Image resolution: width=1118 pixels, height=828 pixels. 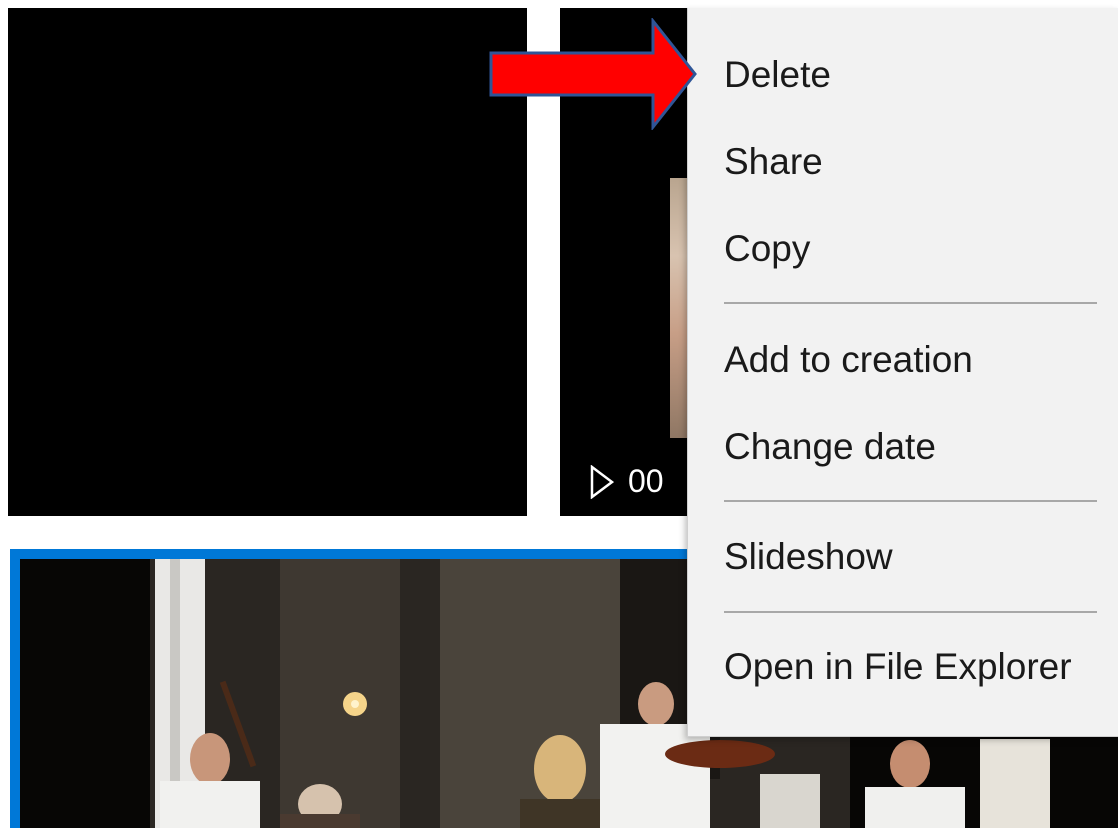 What do you see at coordinates (808, 556) in the screenshot?
I see `menu-item-slideshow: Slideshow` at bounding box center [808, 556].